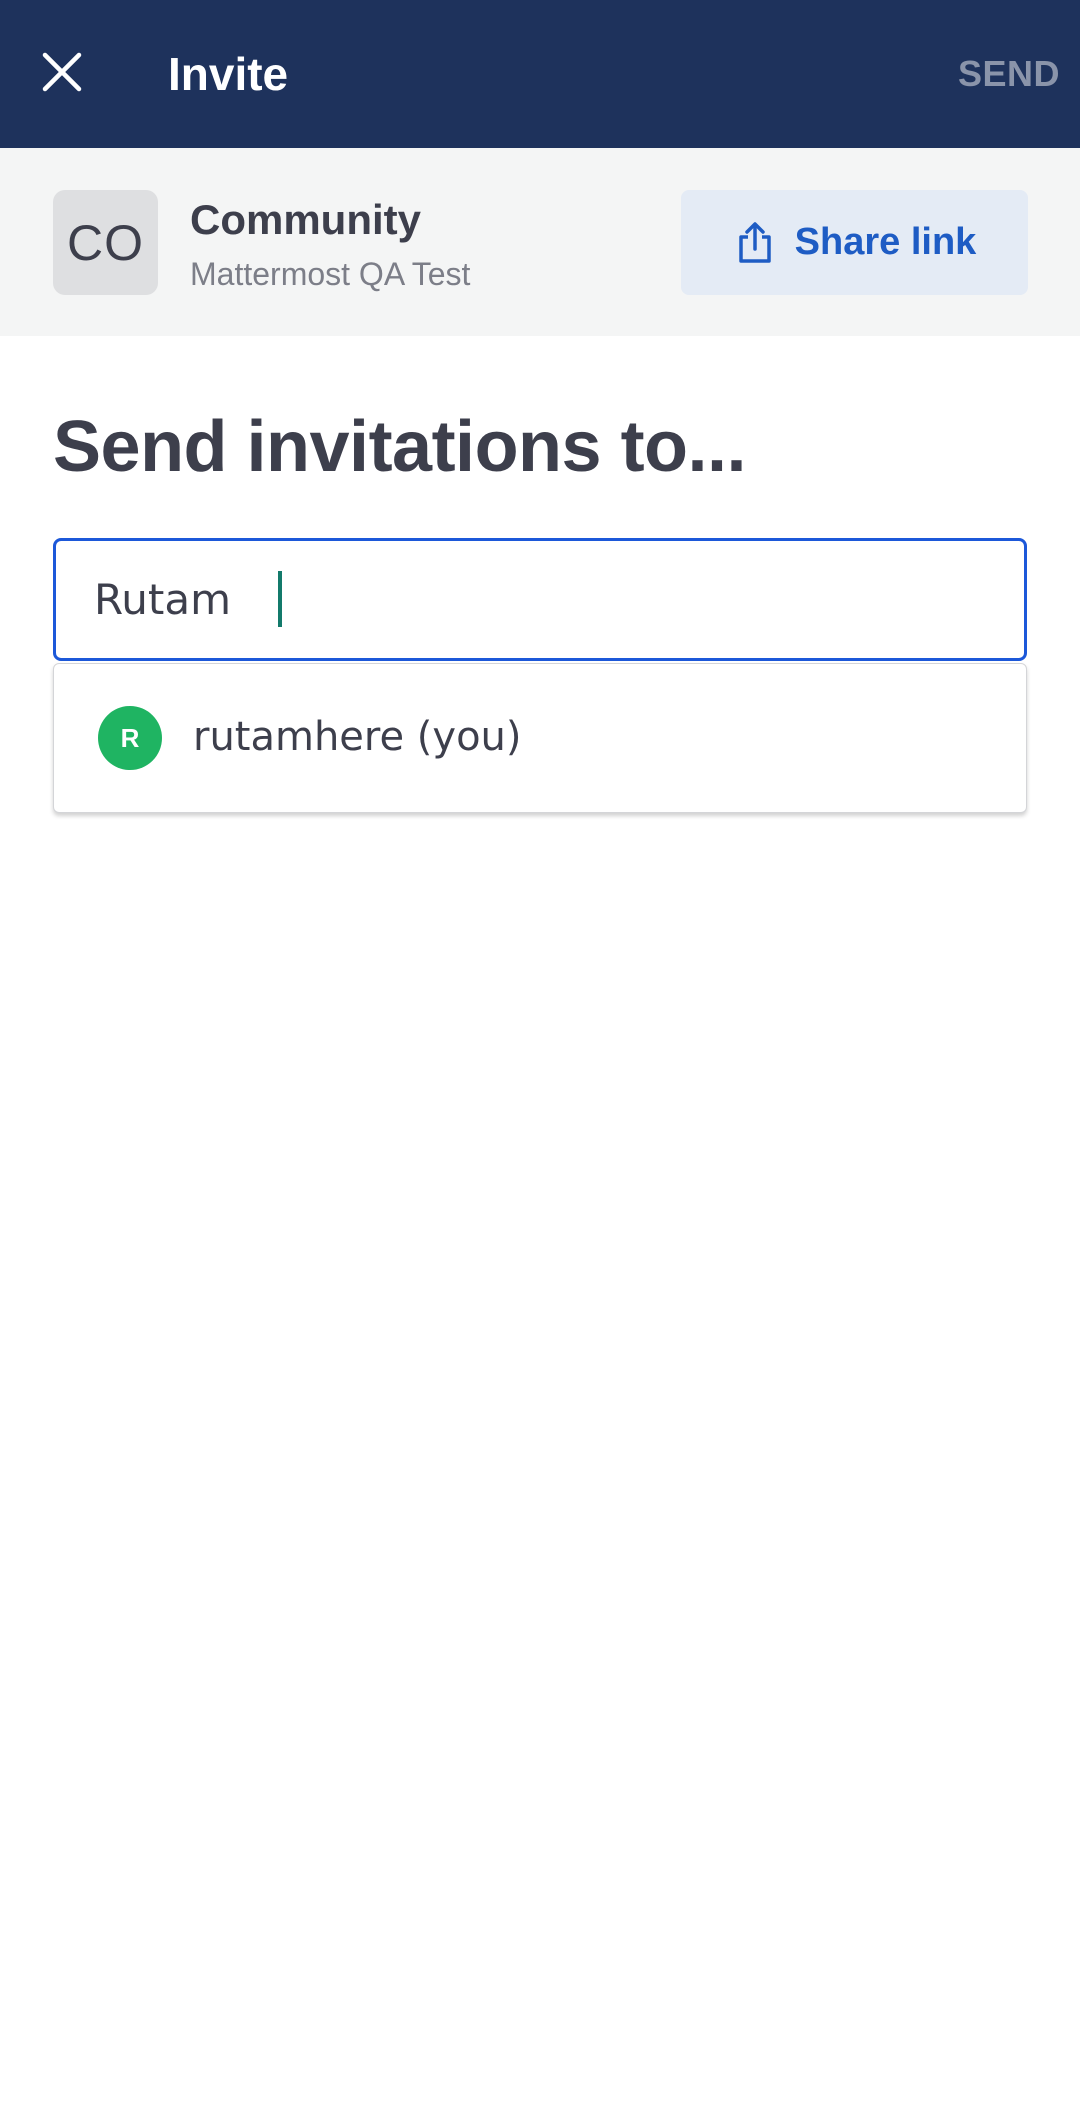  I want to click on invite-search-field, so click(540, 599).